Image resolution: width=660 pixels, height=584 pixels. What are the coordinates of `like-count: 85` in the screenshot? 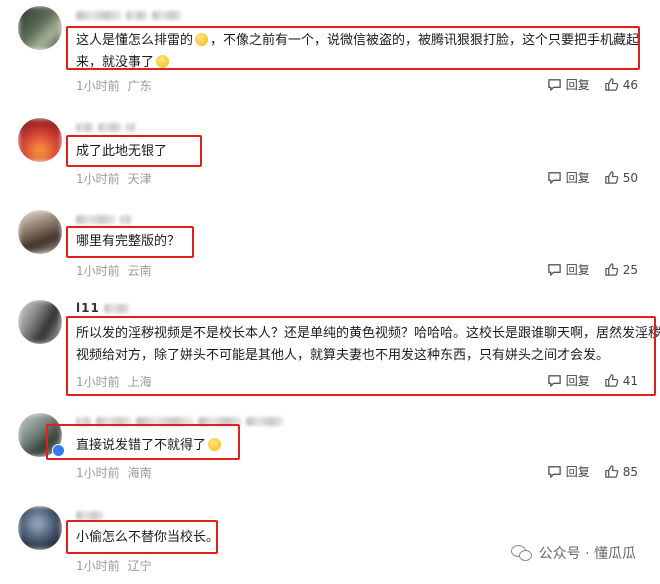 It's located at (630, 471).